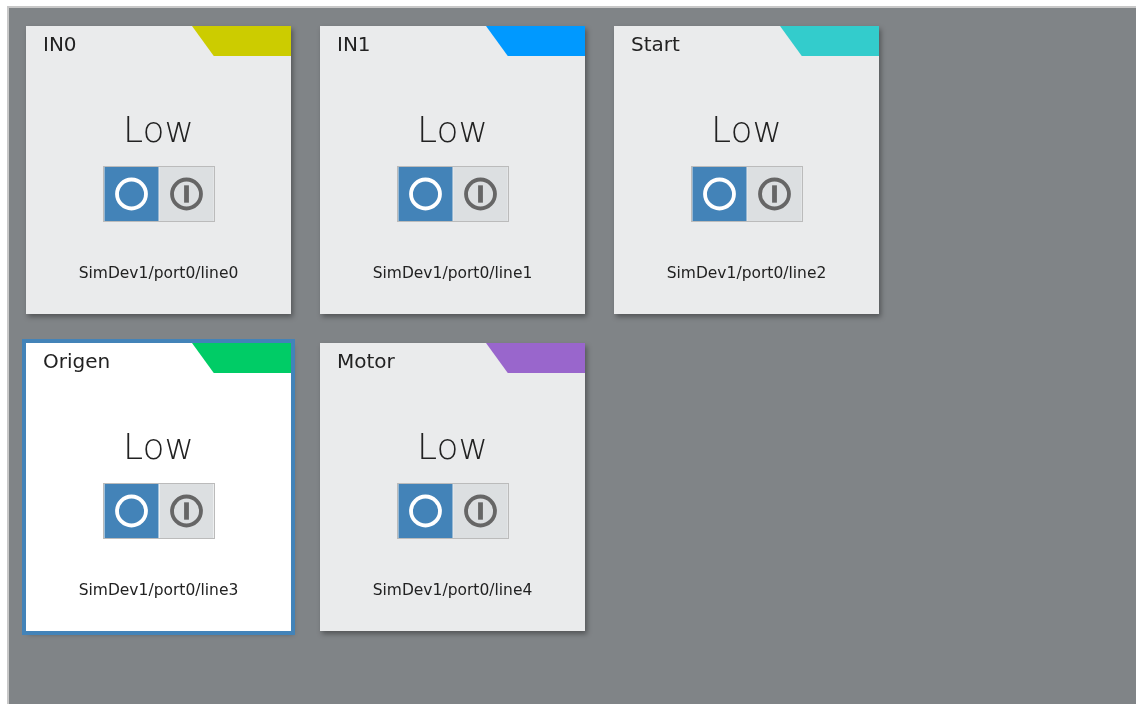 This screenshot has width=1136, height=704. I want to click on channel-name: IN1, so click(354, 45).